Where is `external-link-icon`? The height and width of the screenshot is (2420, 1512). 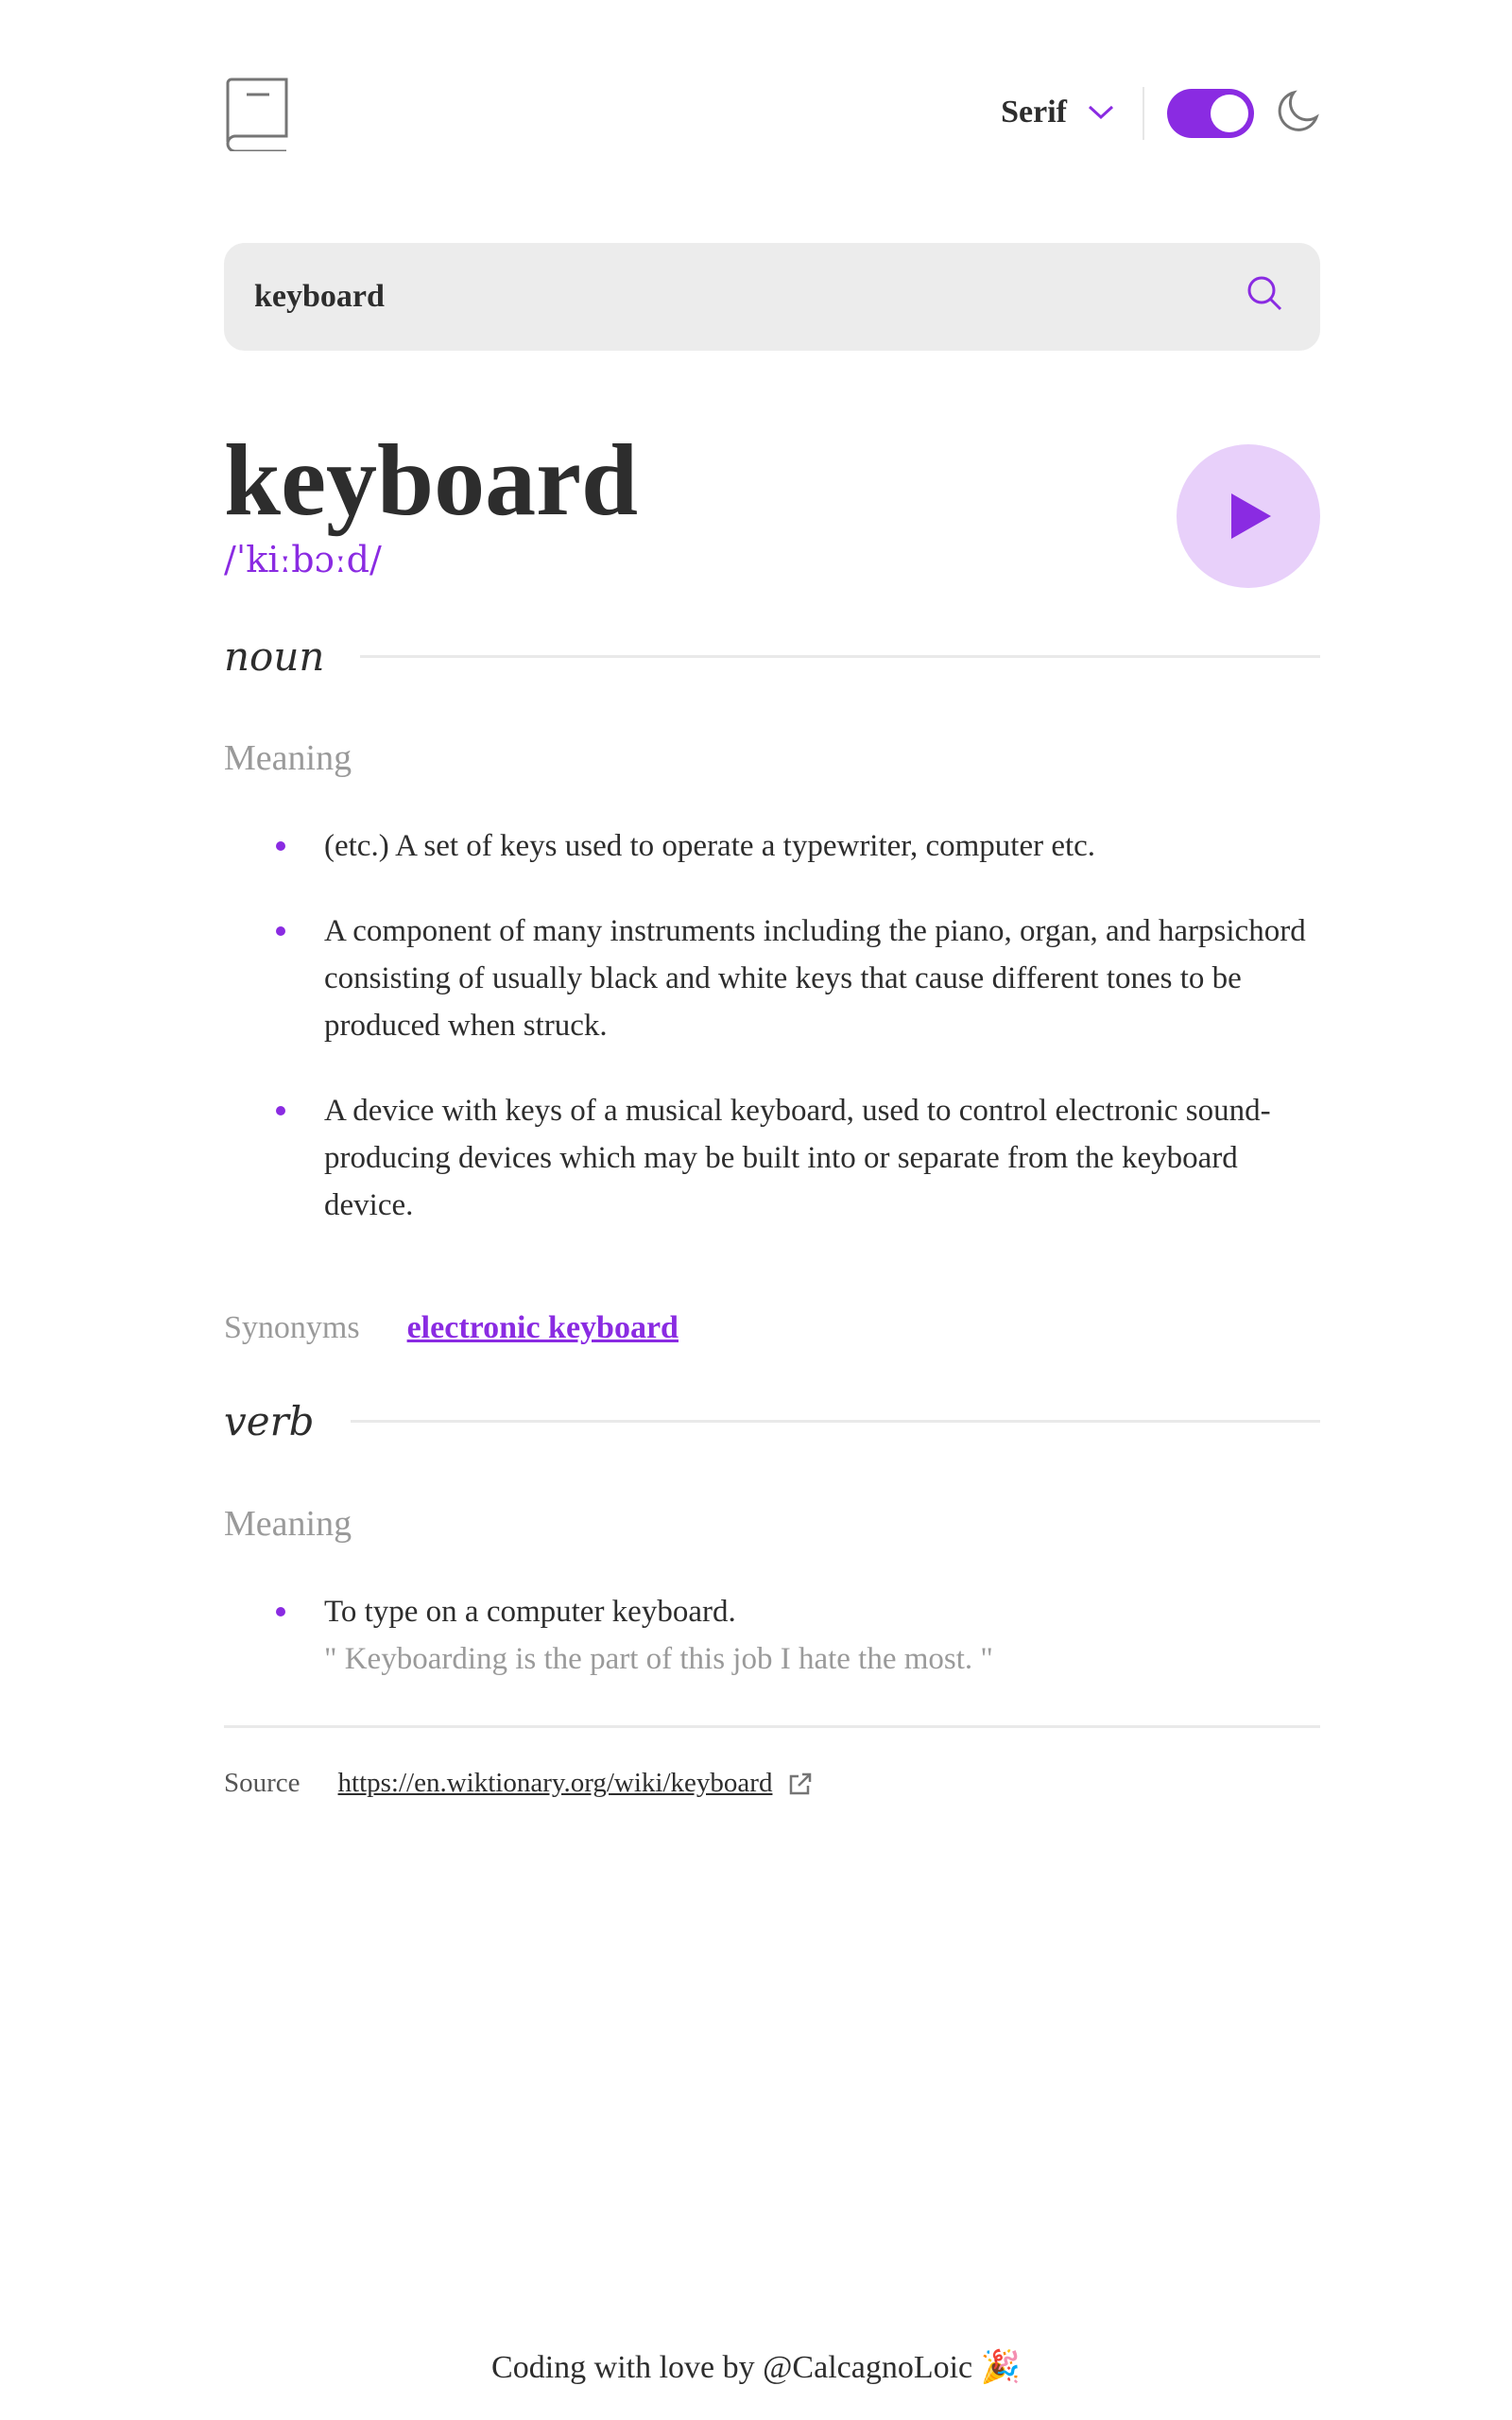
external-link-icon is located at coordinates (800, 1784).